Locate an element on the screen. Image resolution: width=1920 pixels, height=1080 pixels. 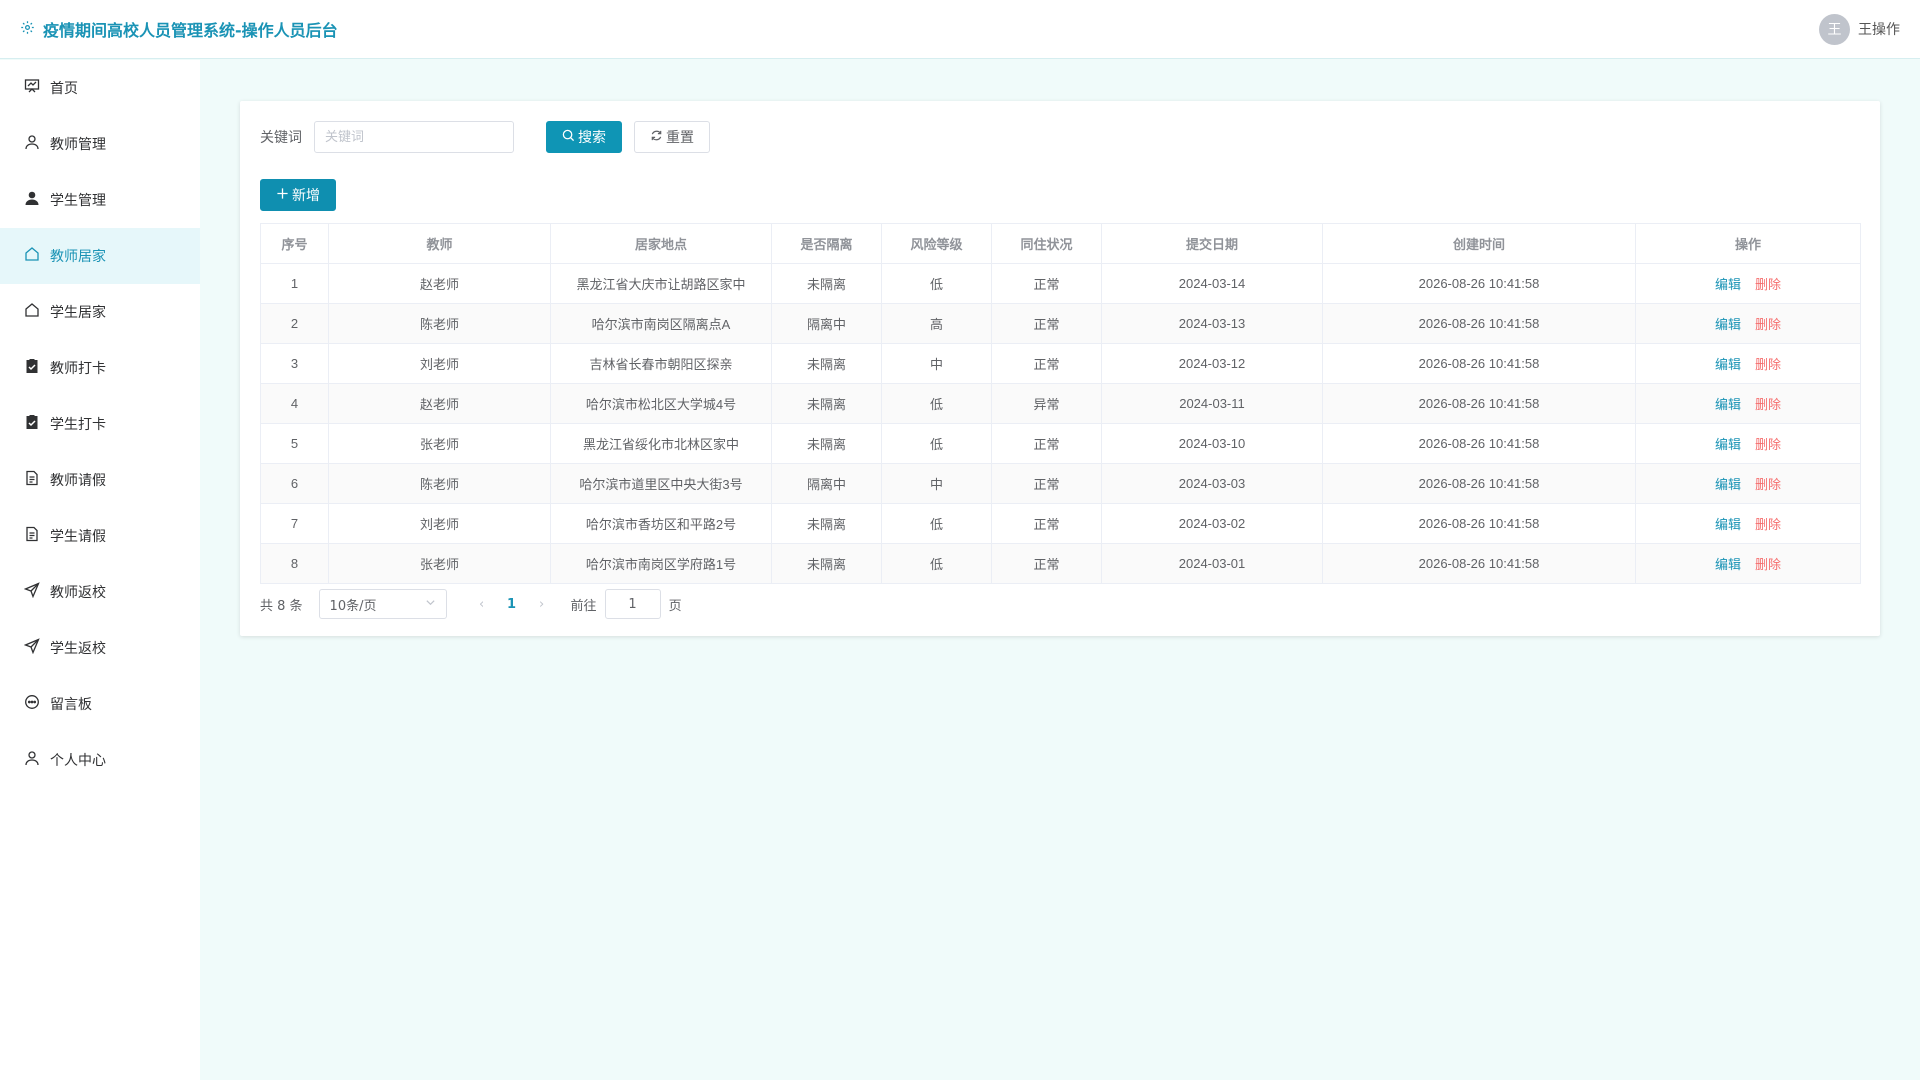
user-menu: 王 王操作 is located at coordinates (1859, 29).